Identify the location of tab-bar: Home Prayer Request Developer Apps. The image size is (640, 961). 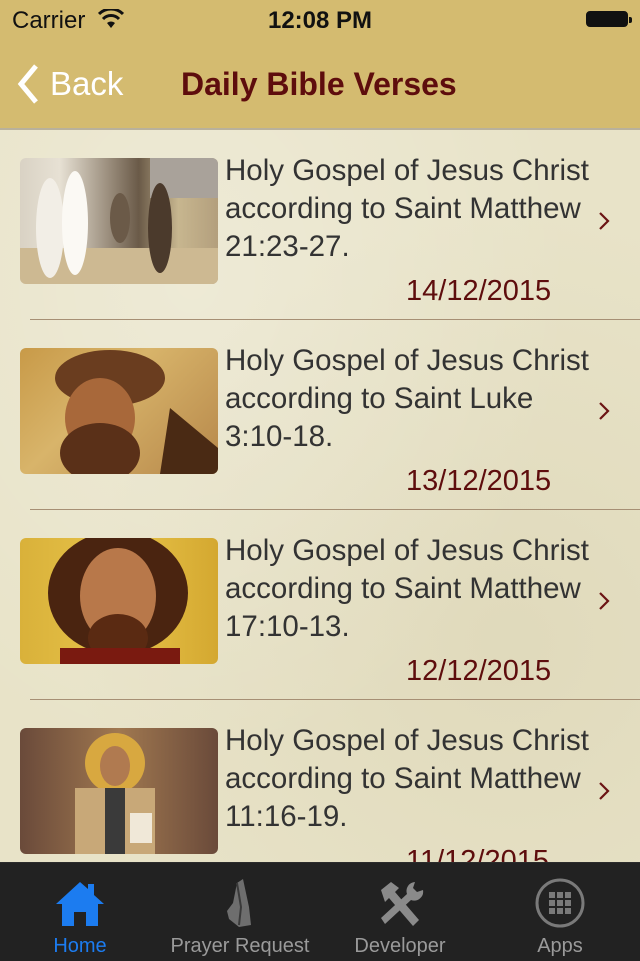
(320, 911).